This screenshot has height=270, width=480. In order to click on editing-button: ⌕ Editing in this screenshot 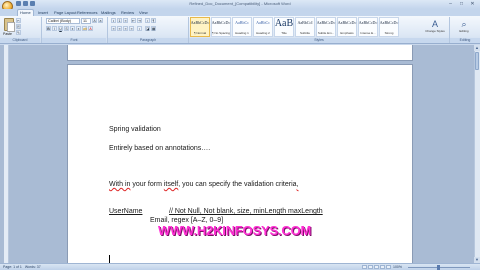, I will do `click(464, 28)`.